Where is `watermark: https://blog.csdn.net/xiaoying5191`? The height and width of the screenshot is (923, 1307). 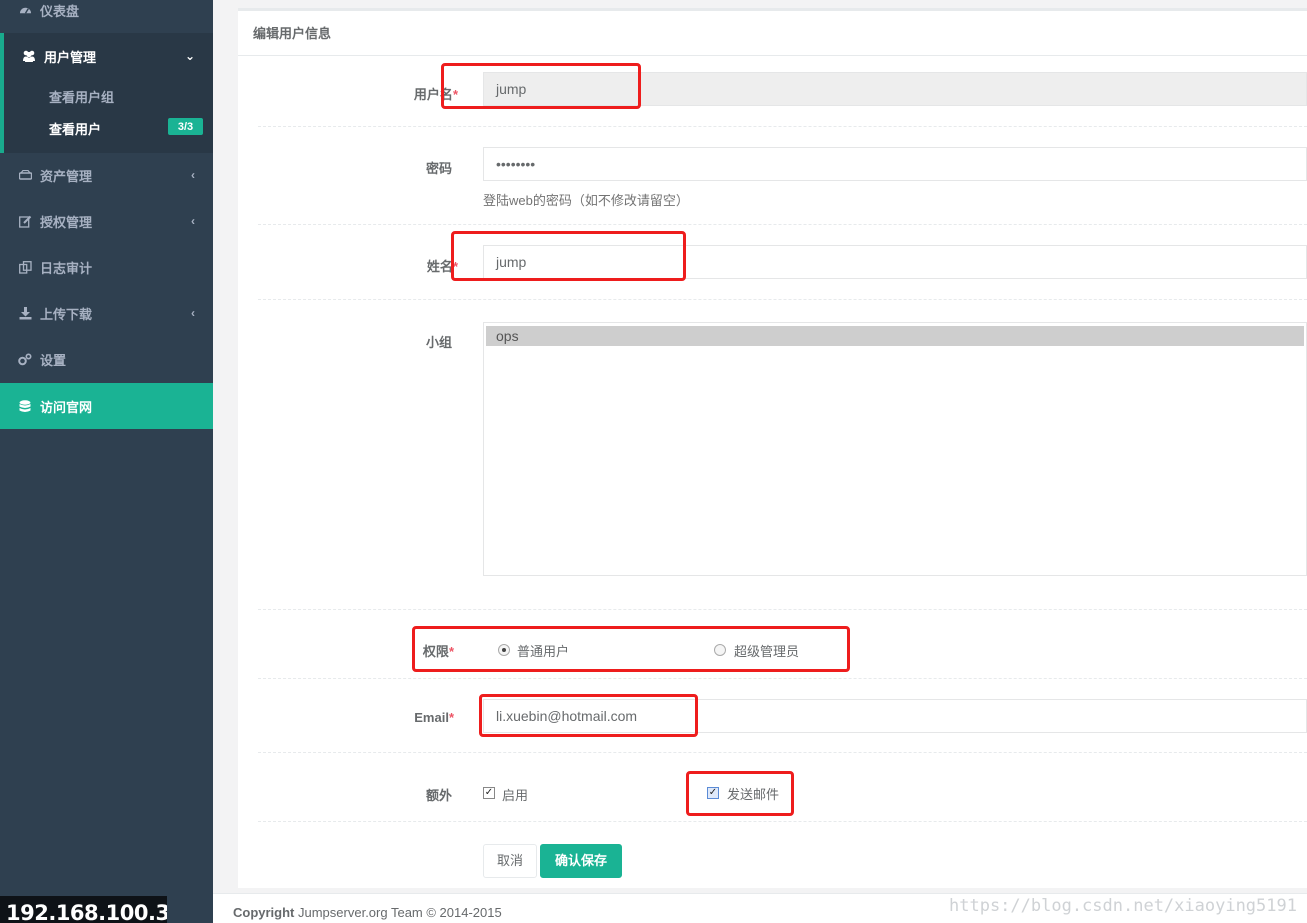
watermark: https://blog.csdn.net/xiaoying5191 is located at coordinates (1123, 906).